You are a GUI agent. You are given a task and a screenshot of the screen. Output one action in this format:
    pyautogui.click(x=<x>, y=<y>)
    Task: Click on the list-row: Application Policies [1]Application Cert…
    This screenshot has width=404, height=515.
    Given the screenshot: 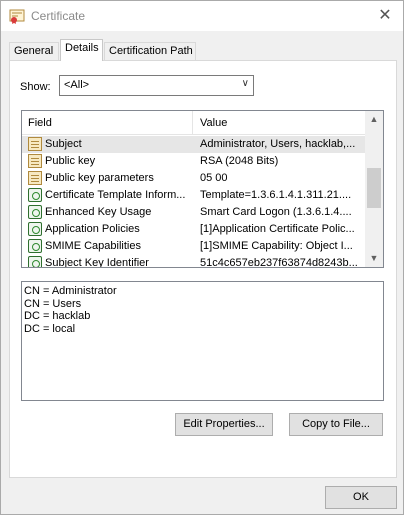 What is the action you would take?
    pyautogui.click(x=193, y=229)
    